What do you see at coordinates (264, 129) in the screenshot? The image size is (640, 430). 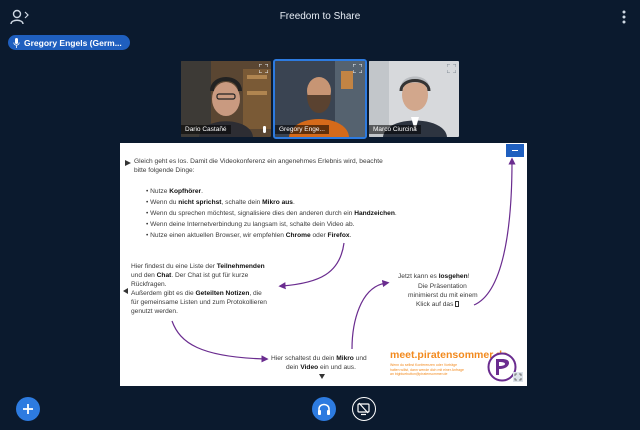 I see `microphone-muted-icon` at bounding box center [264, 129].